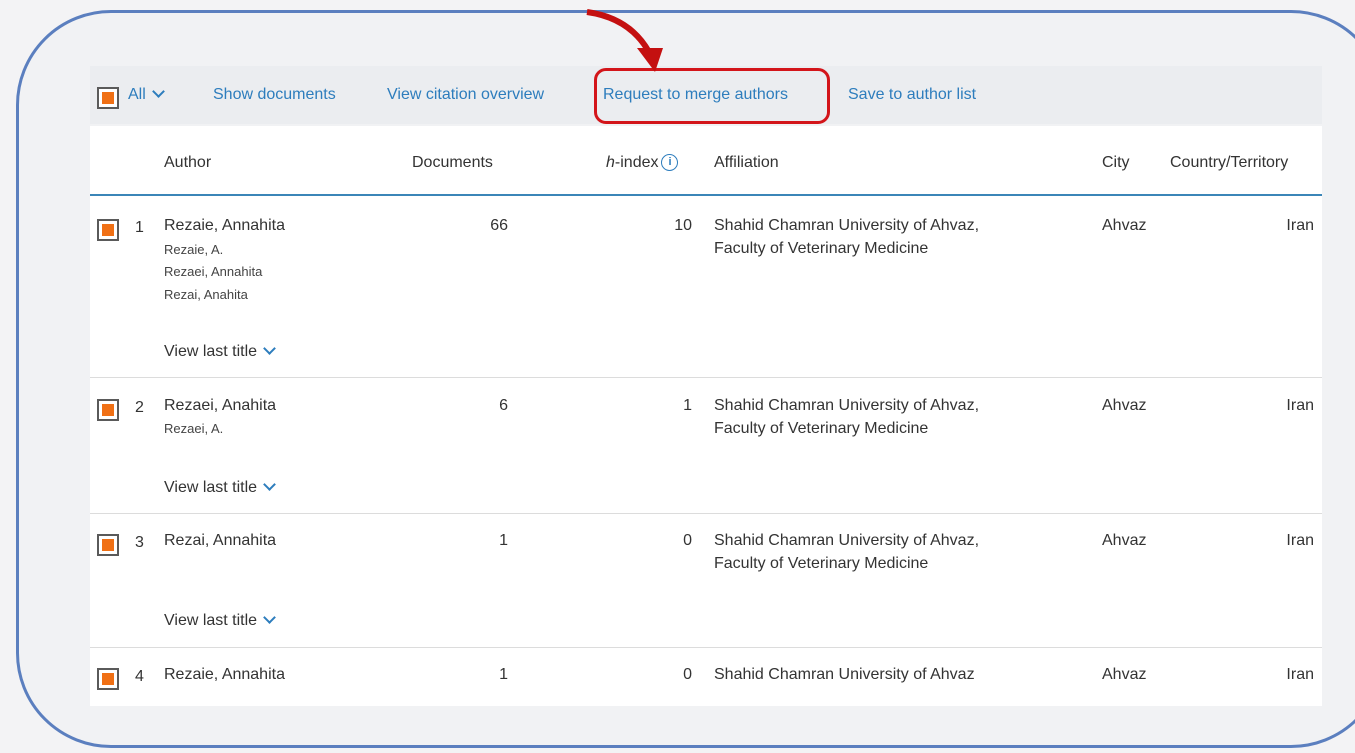 This screenshot has width=1355, height=753. I want to click on documents-count: 6, so click(474, 406).